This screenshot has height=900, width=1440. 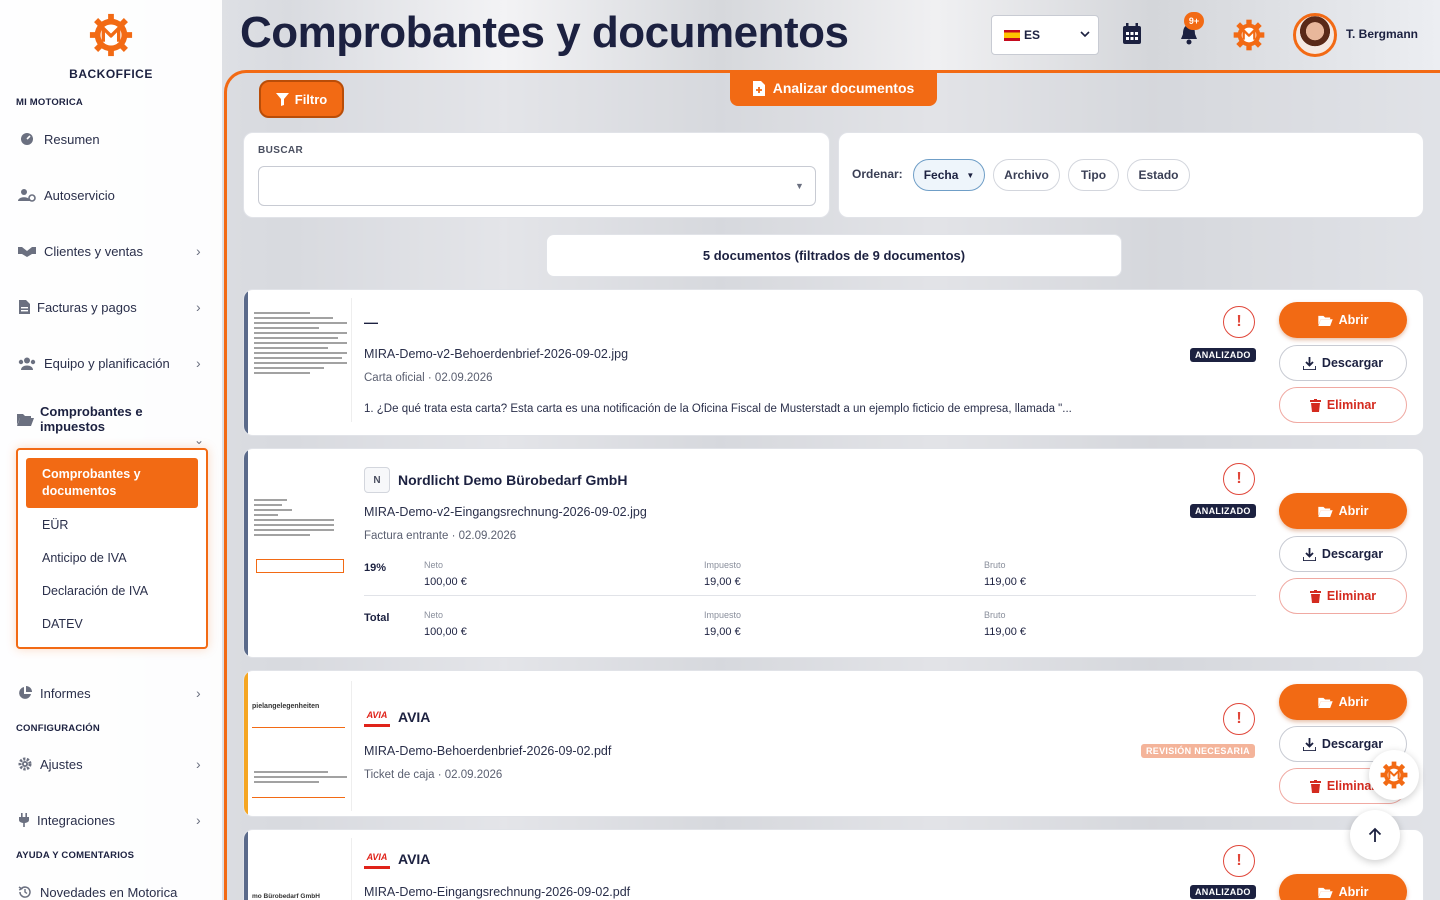 I want to click on sidebar-item-novedades: Novedades en Motorica, so click(x=112, y=889).